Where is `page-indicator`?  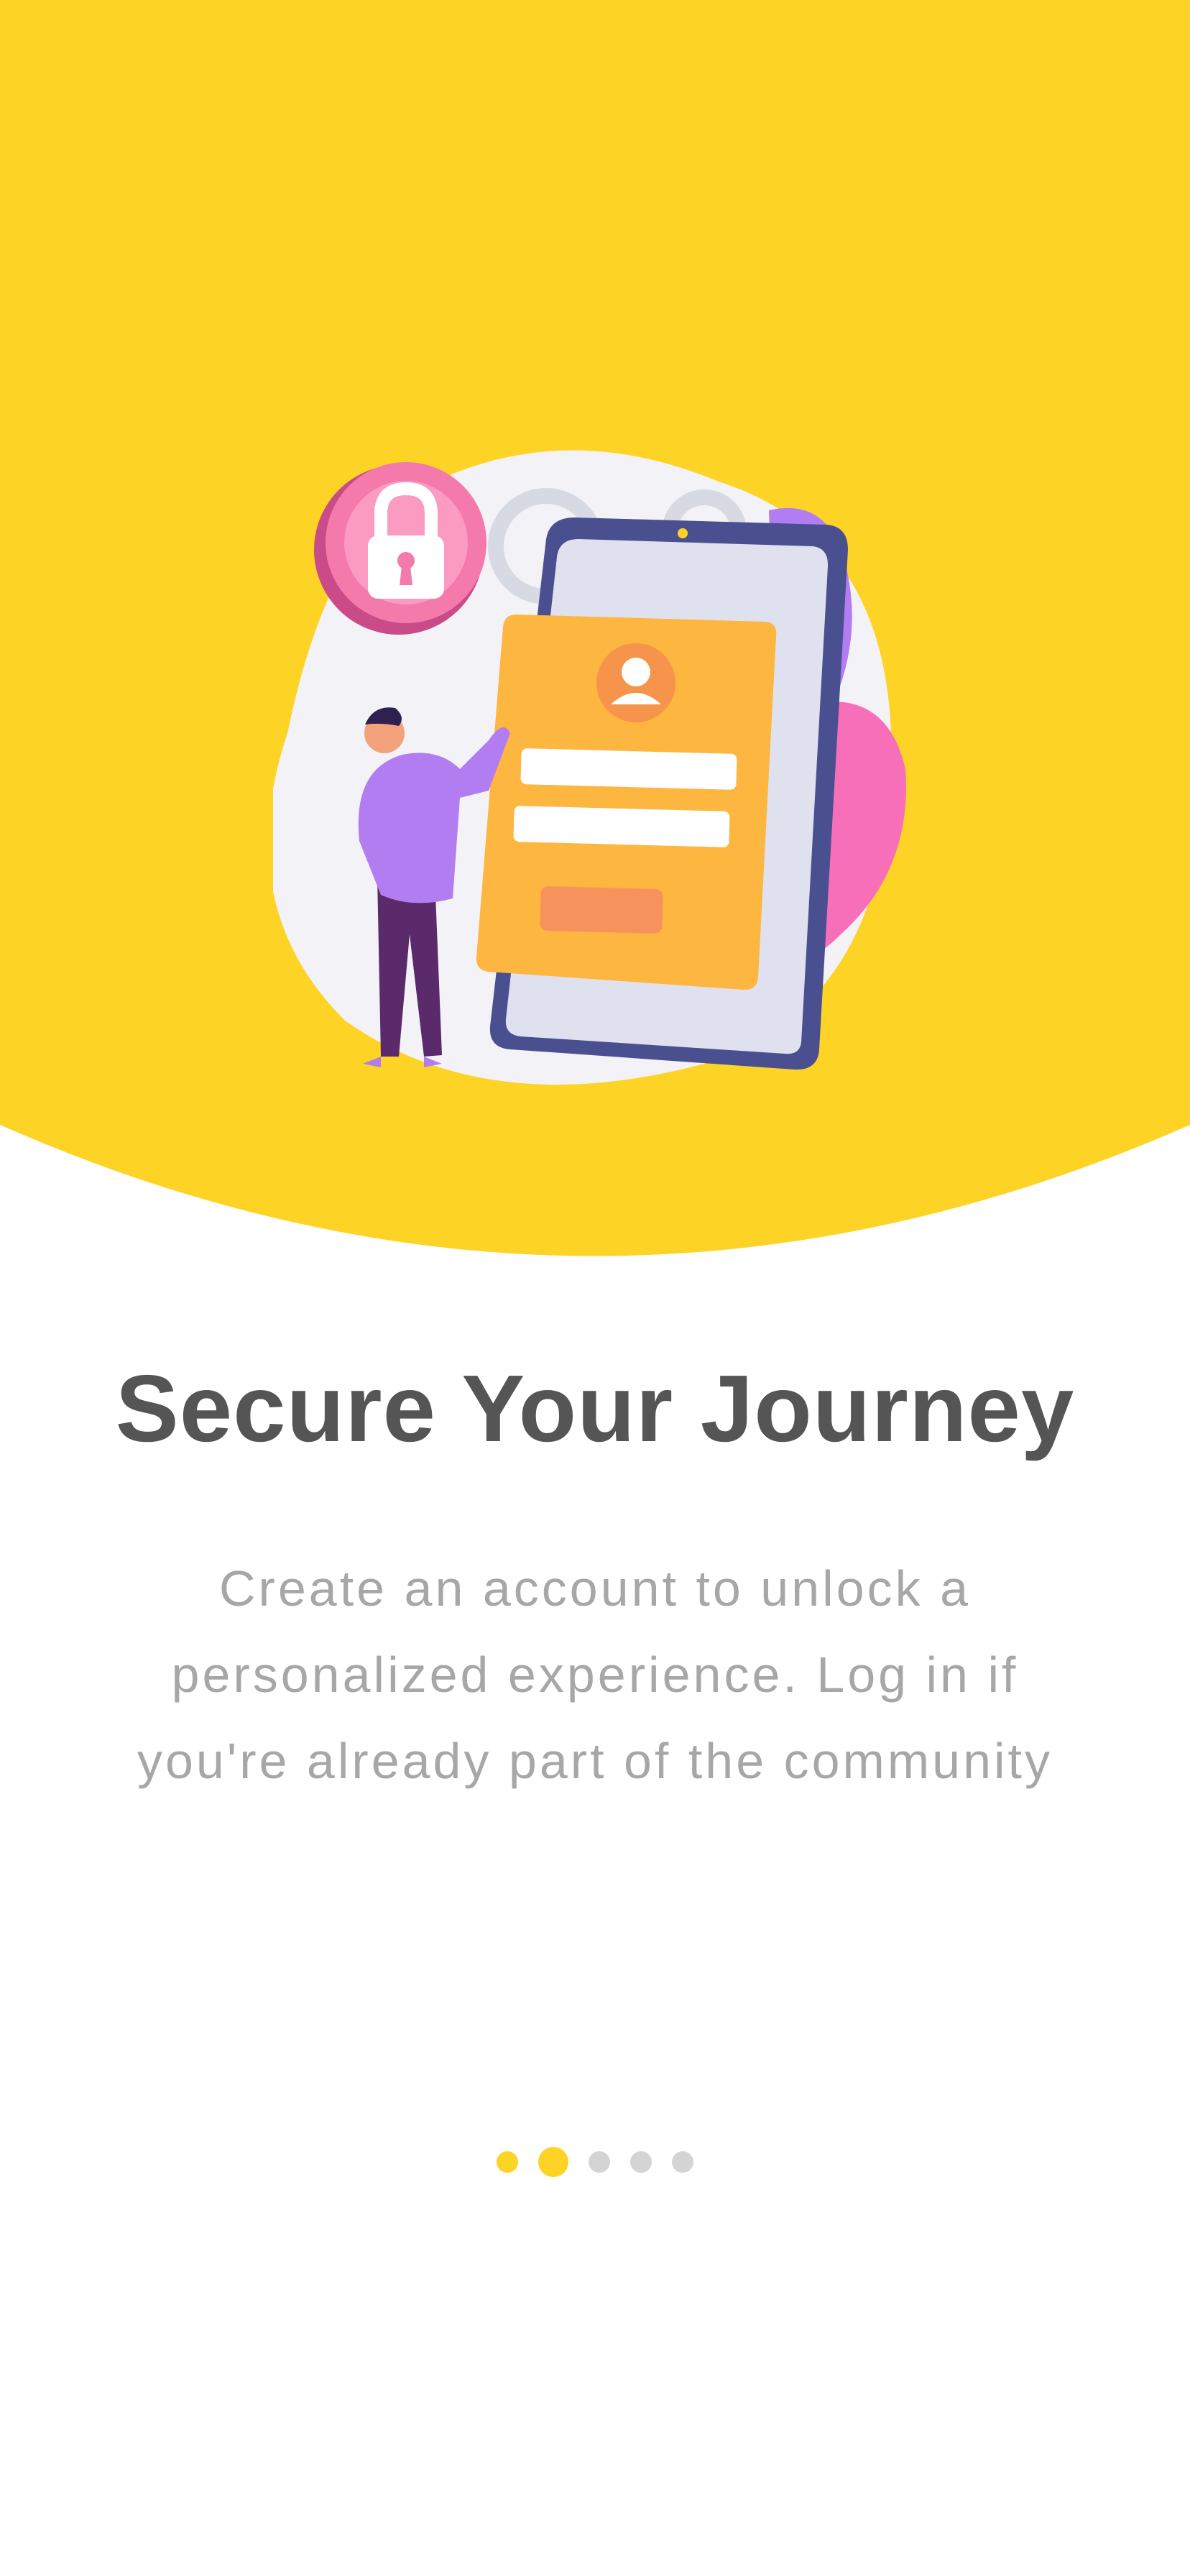 page-indicator is located at coordinates (595, 2162).